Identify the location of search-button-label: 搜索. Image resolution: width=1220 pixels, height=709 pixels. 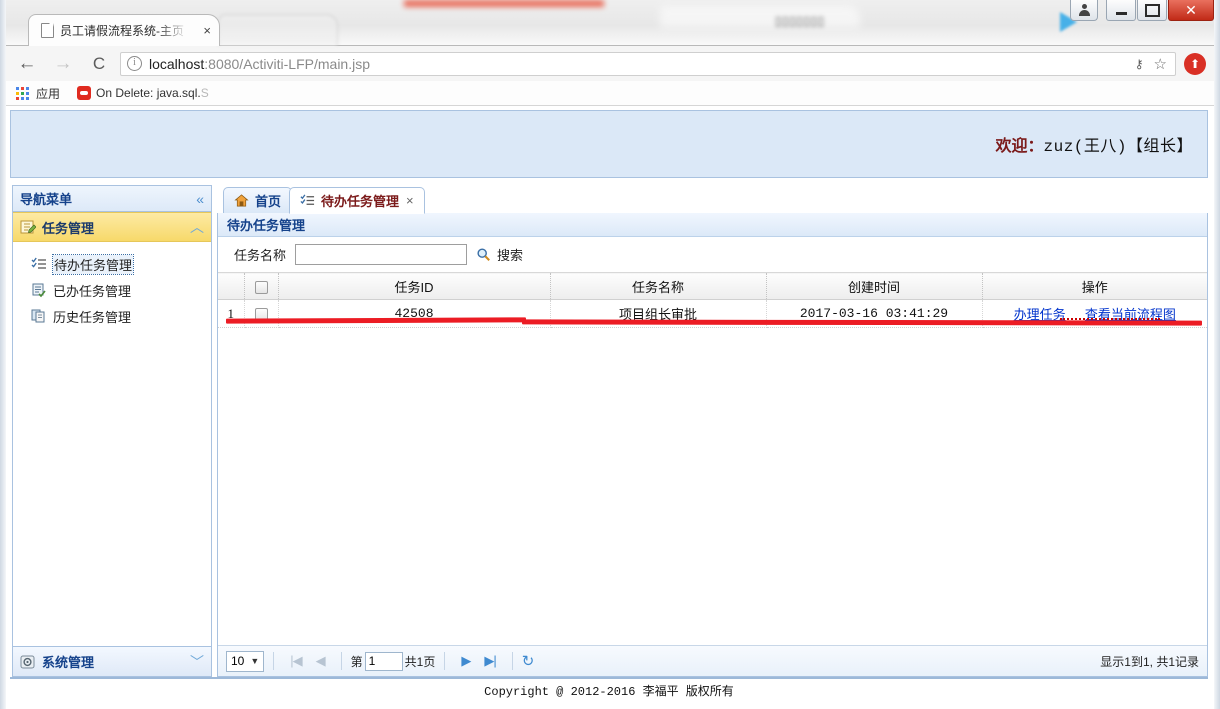
(510, 255).